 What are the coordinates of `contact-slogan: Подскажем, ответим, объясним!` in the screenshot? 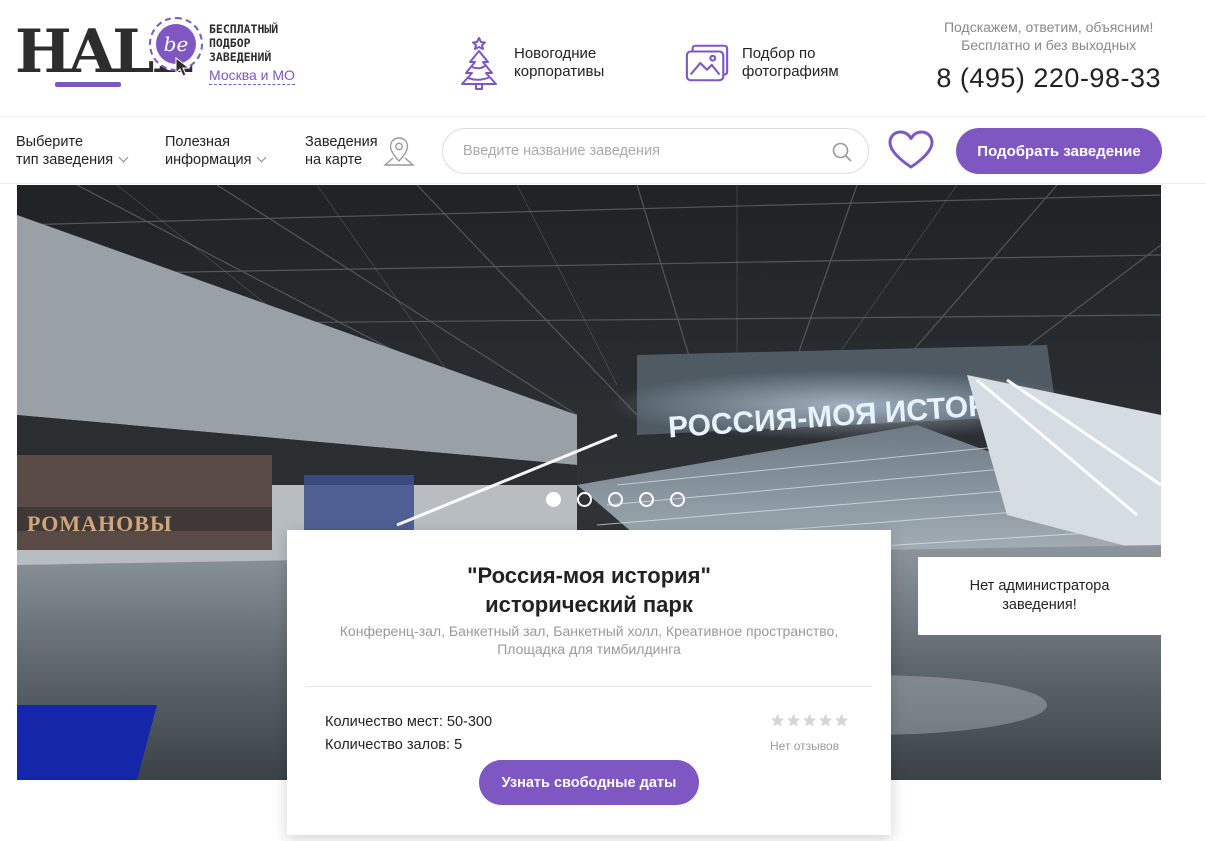 It's located at (1048, 27).